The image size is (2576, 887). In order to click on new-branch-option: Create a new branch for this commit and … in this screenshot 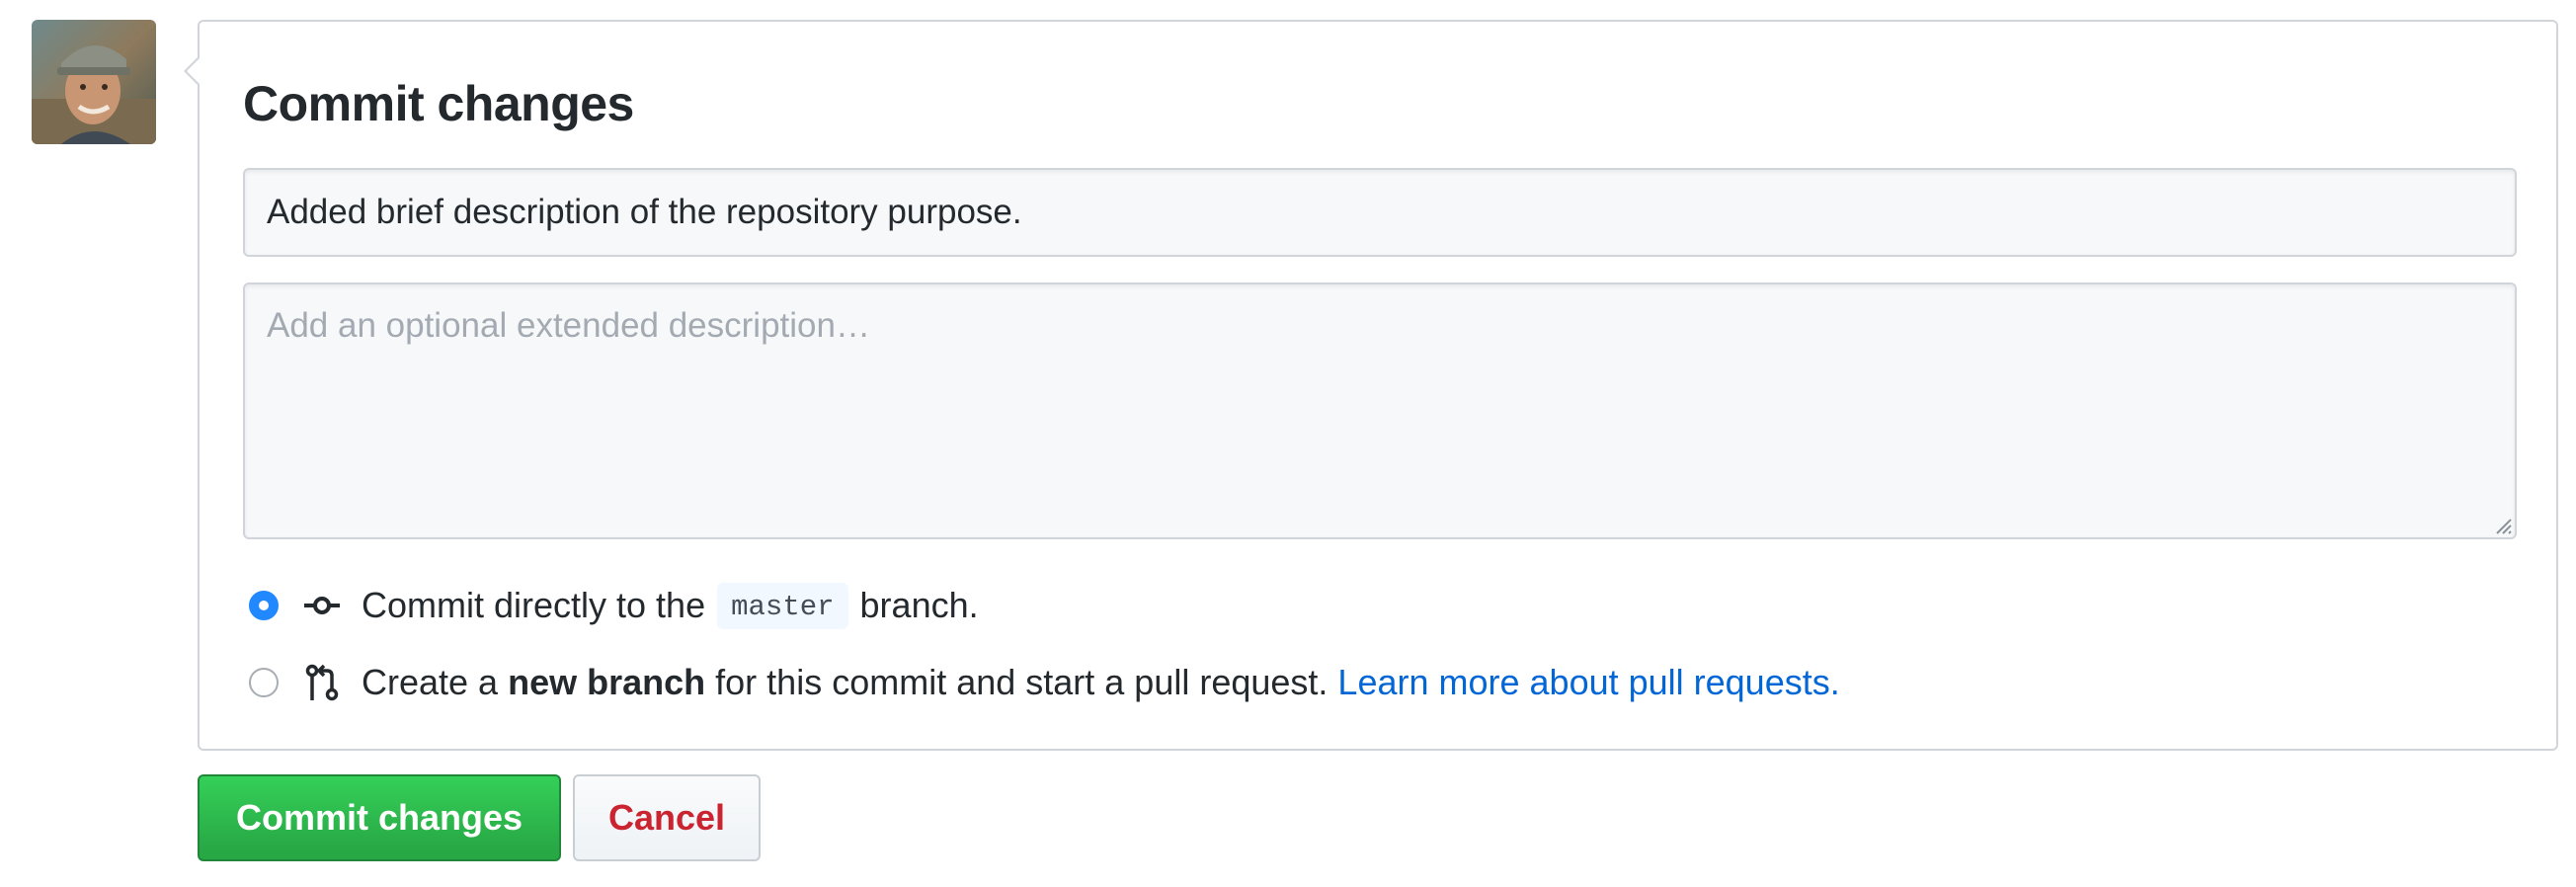, I will do `click(1044, 682)`.